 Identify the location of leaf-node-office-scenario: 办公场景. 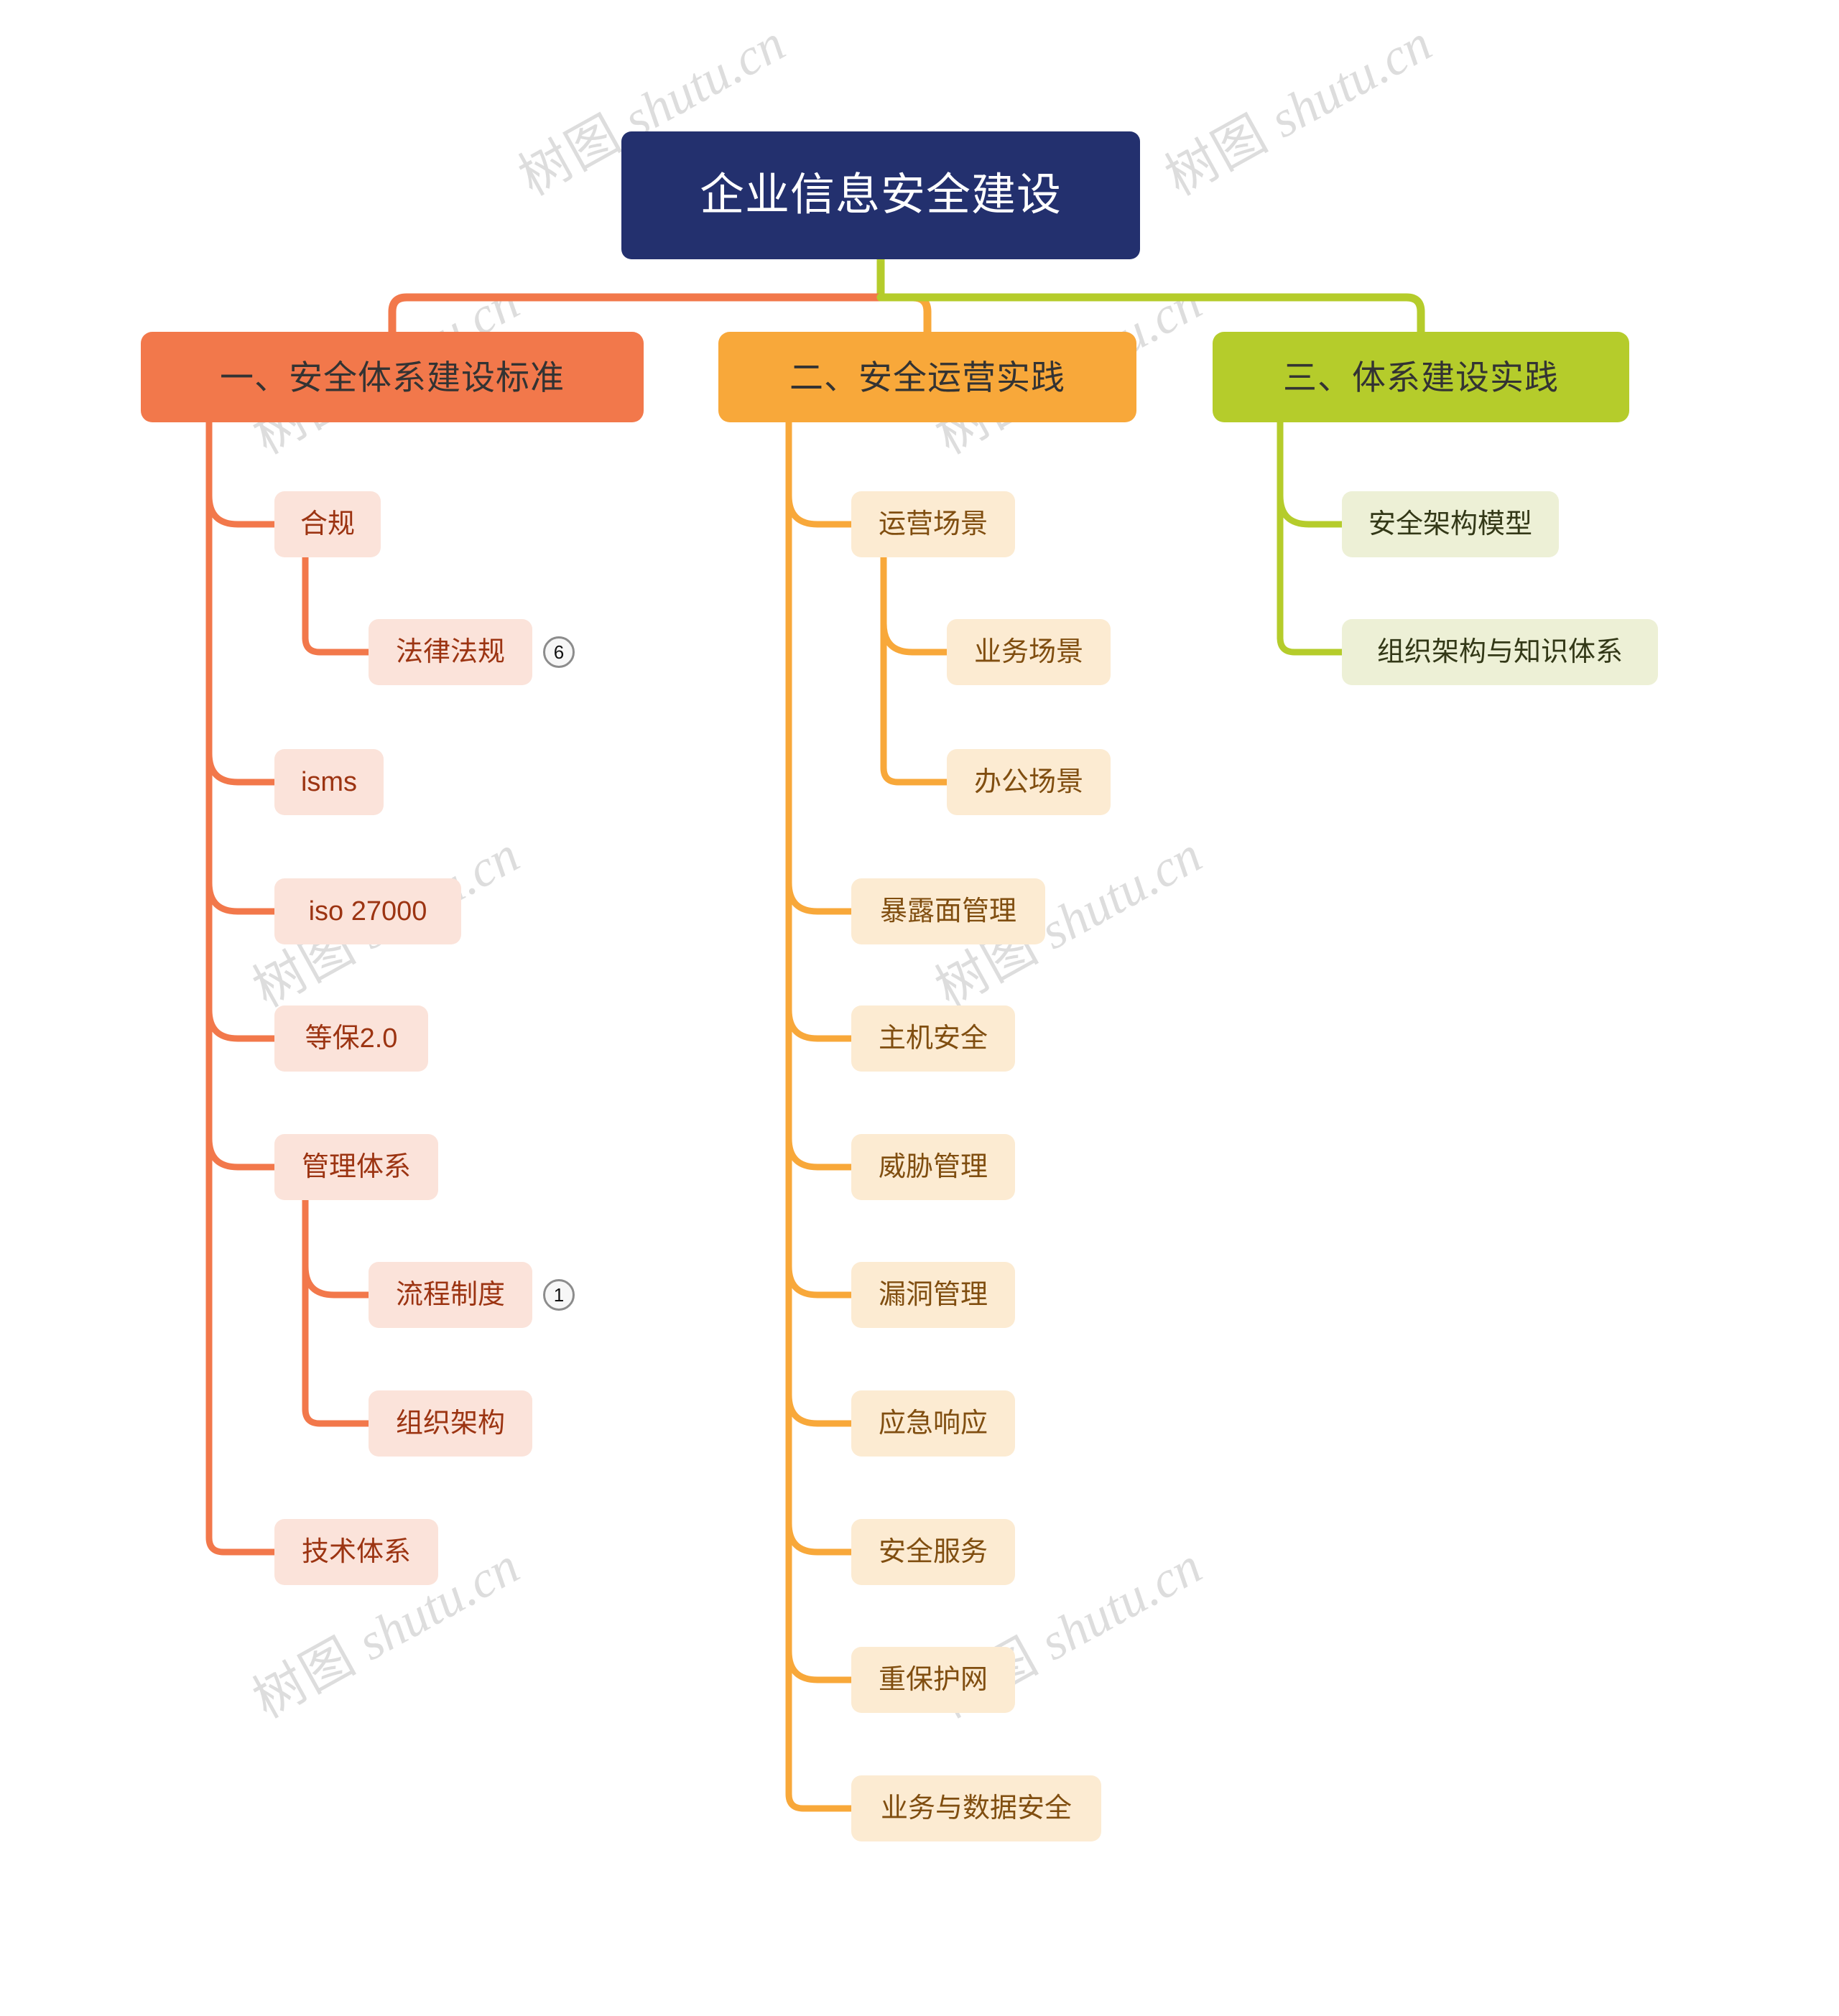
(1029, 782).